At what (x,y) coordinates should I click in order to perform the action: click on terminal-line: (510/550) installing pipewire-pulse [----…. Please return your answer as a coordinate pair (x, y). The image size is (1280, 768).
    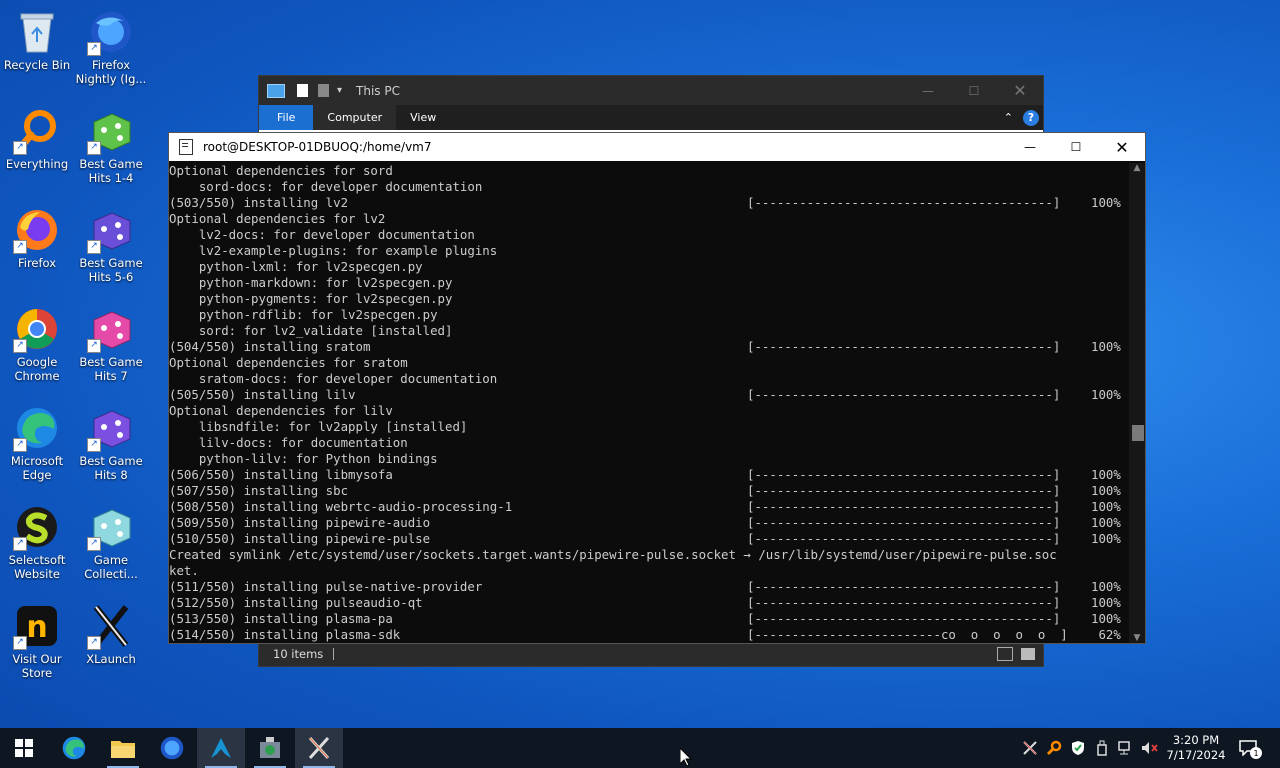
    Looking at the image, I should click on (649, 539).